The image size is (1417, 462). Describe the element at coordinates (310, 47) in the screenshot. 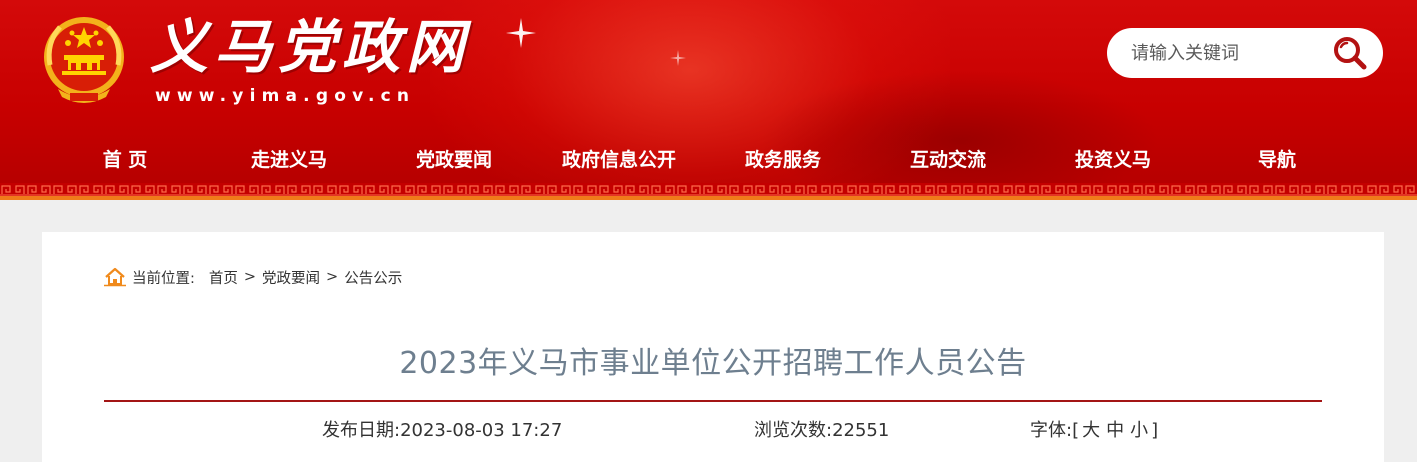

I see `site-title: 义马党政网` at that location.